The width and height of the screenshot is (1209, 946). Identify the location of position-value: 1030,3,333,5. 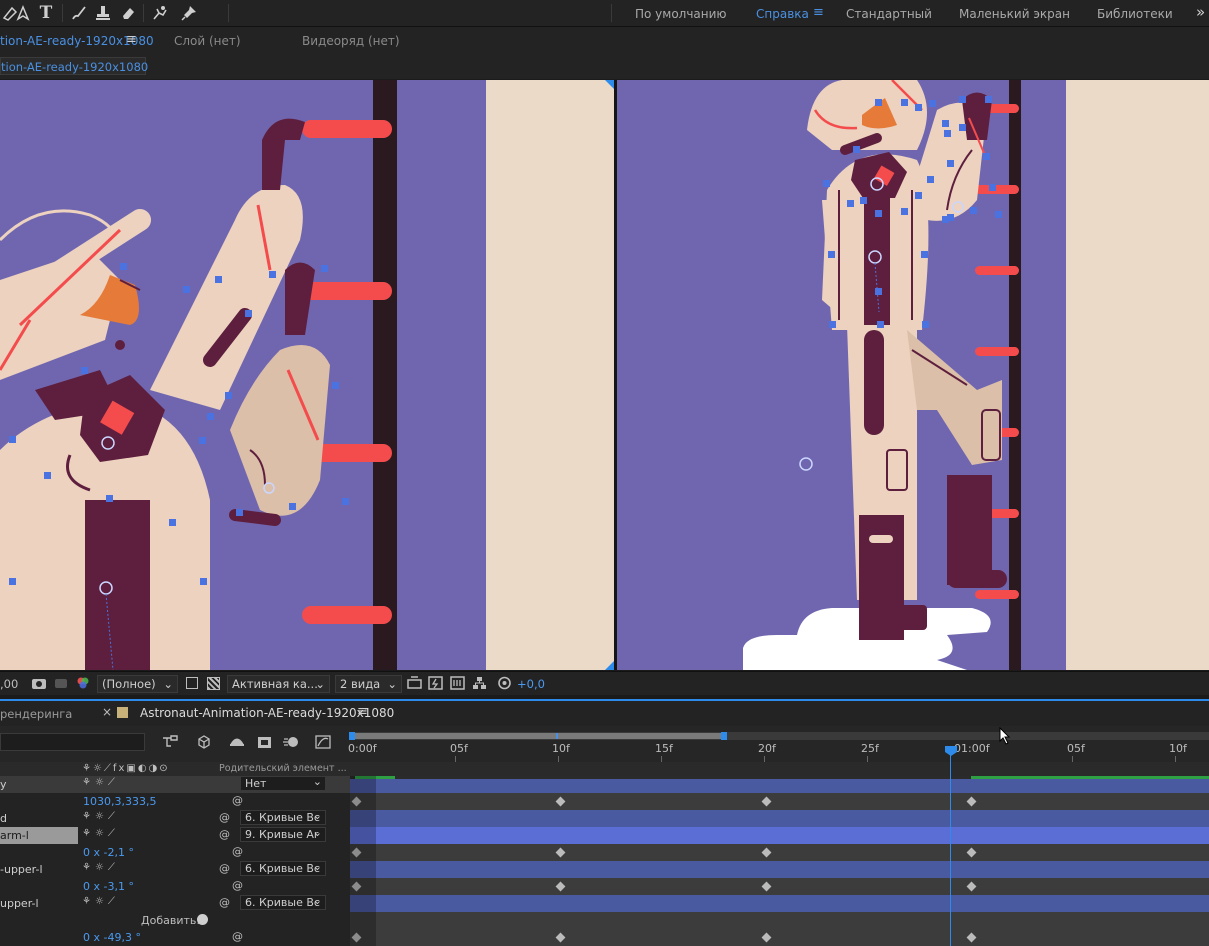
(119, 801).